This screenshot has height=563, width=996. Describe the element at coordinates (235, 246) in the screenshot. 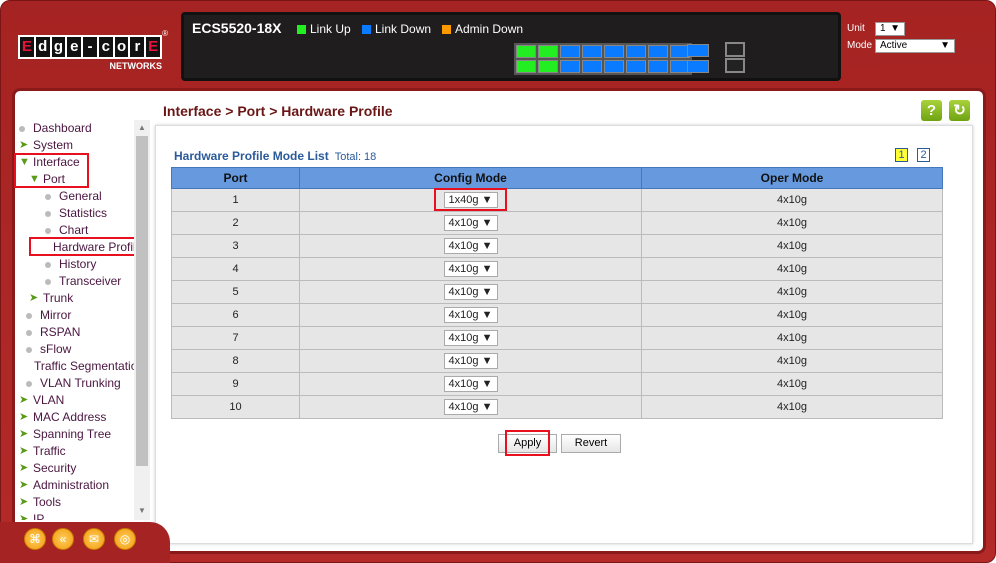

I see `port-cell: 3` at that location.